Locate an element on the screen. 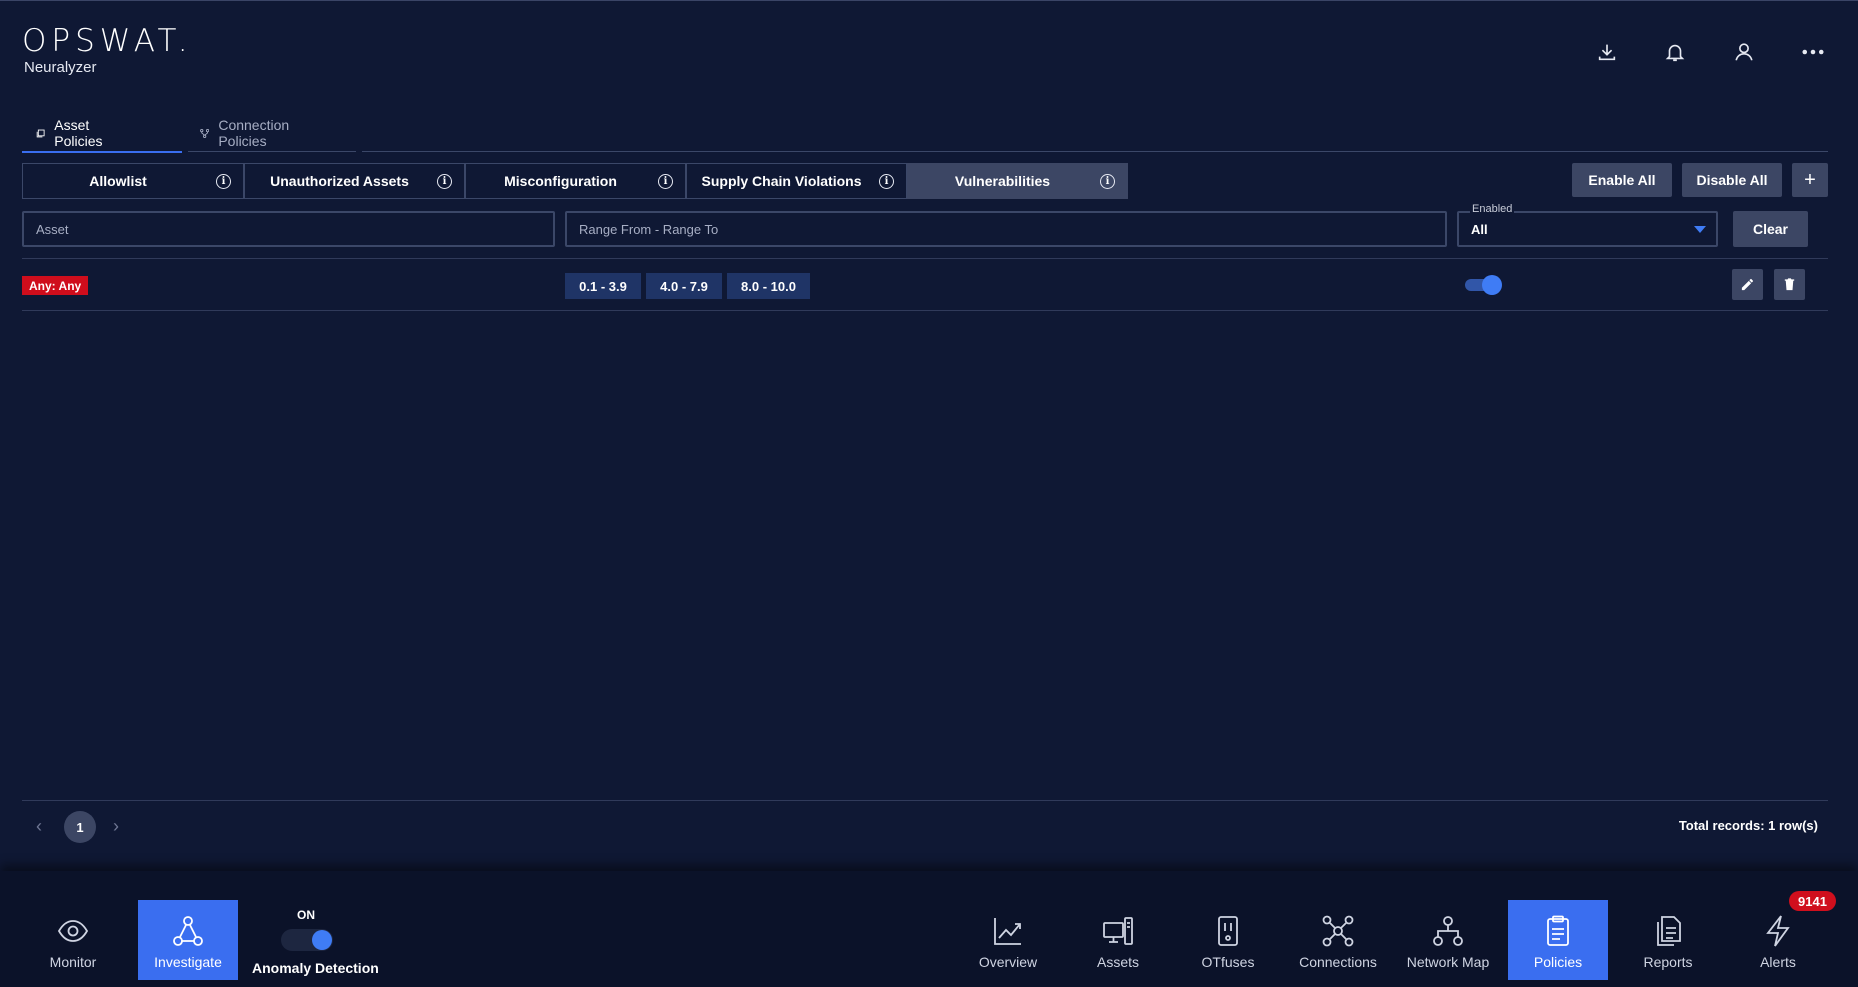 This screenshot has height=987, width=1858. nav-reports: Reports is located at coordinates (1668, 940).